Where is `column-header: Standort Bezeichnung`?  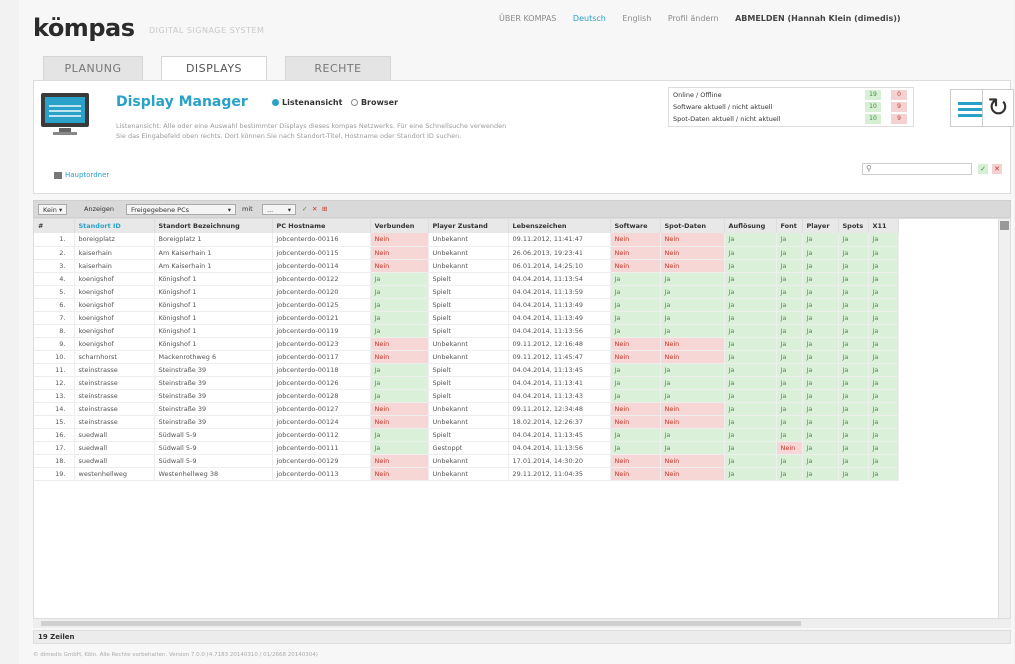
column-header: Standort Bezeichnung is located at coordinates (213, 226).